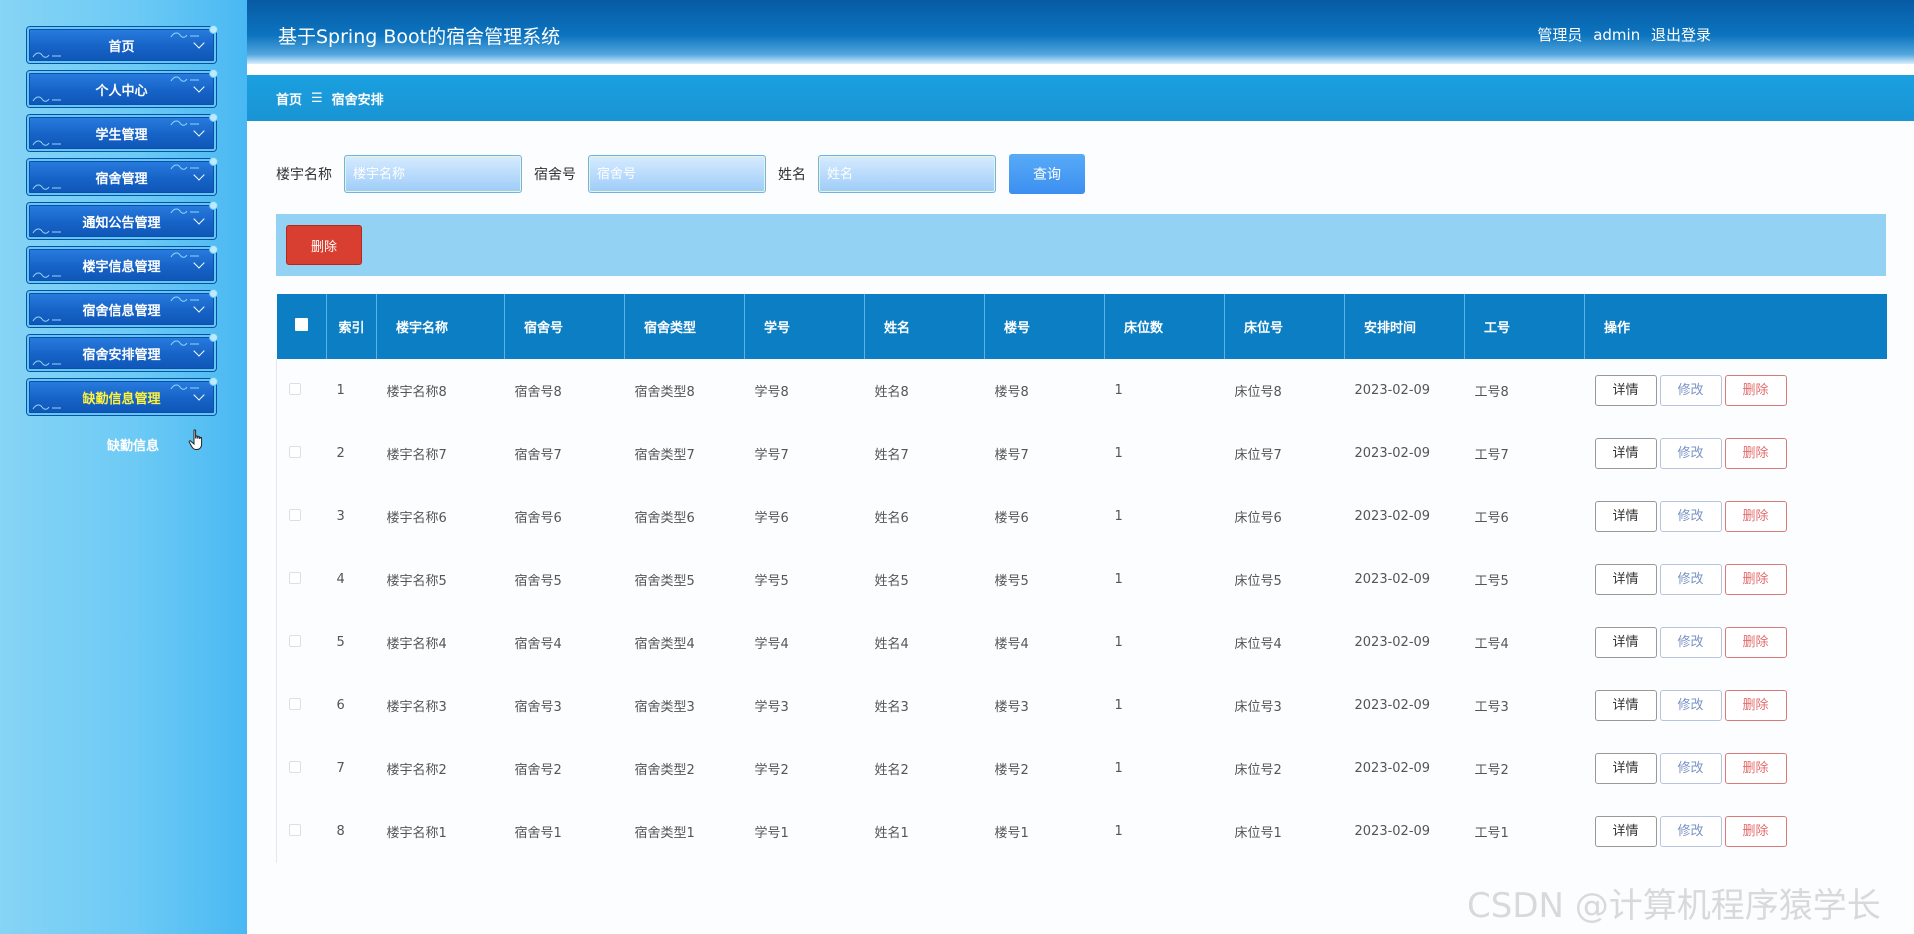 This screenshot has height=934, width=1914. Describe the element at coordinates (1258, 833) in the screenshot. I see `cell-bed-no: 床位号1` at that location.